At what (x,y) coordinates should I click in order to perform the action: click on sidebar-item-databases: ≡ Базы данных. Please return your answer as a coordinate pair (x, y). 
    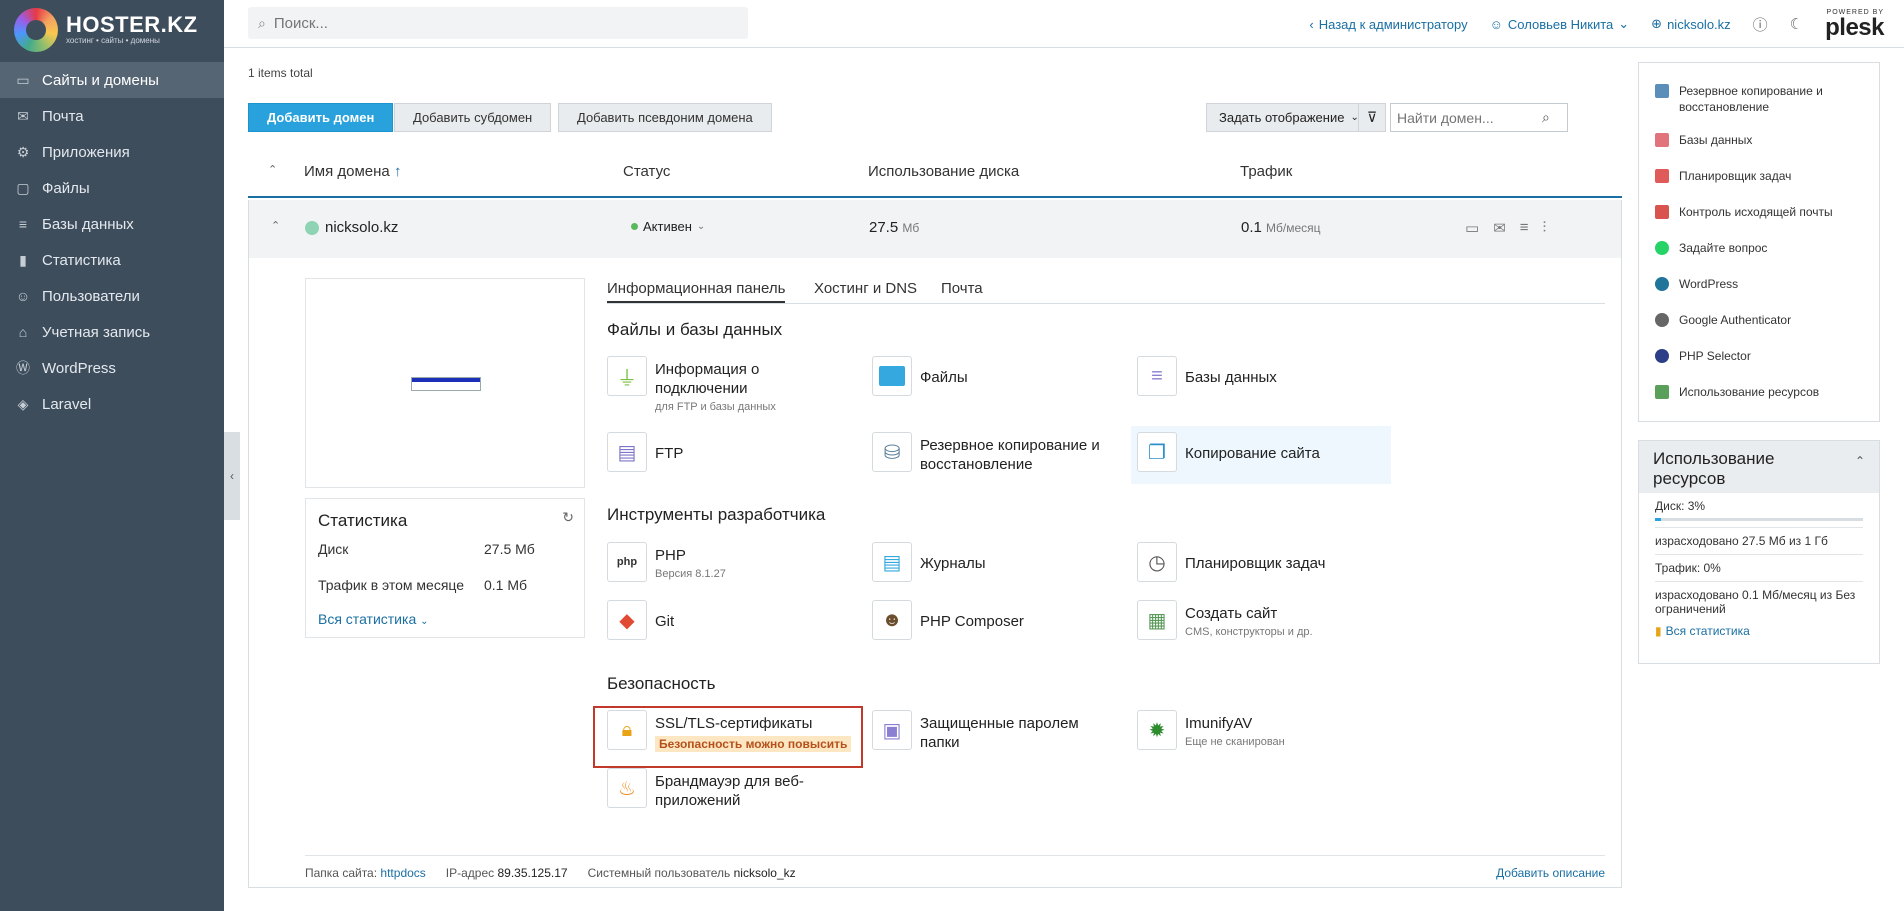
    Looking at the image, I should click on (112, 224).